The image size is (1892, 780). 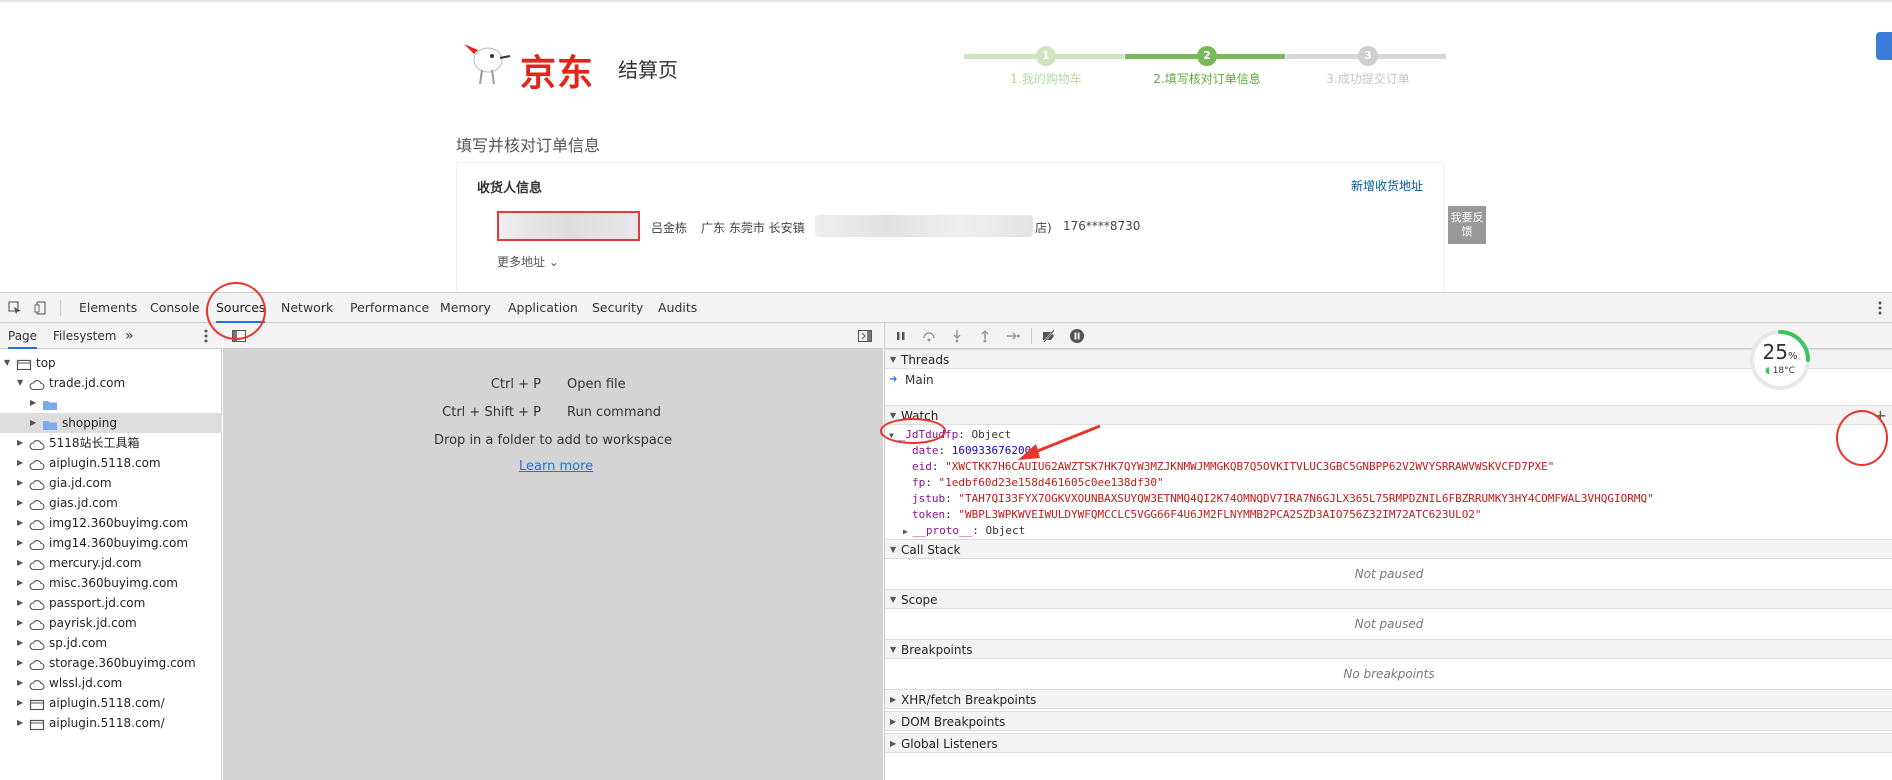 I want to click on add-address-link: 新增收货地址, so click(x=1387, y=185).